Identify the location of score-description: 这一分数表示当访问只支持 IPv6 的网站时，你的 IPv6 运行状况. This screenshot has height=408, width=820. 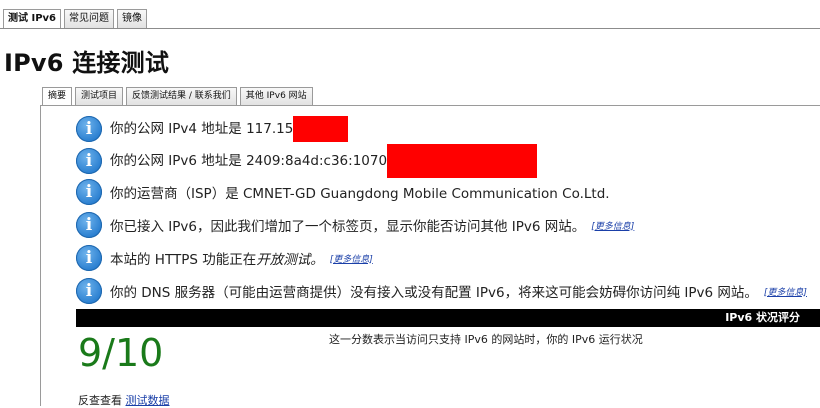
(486, 339).